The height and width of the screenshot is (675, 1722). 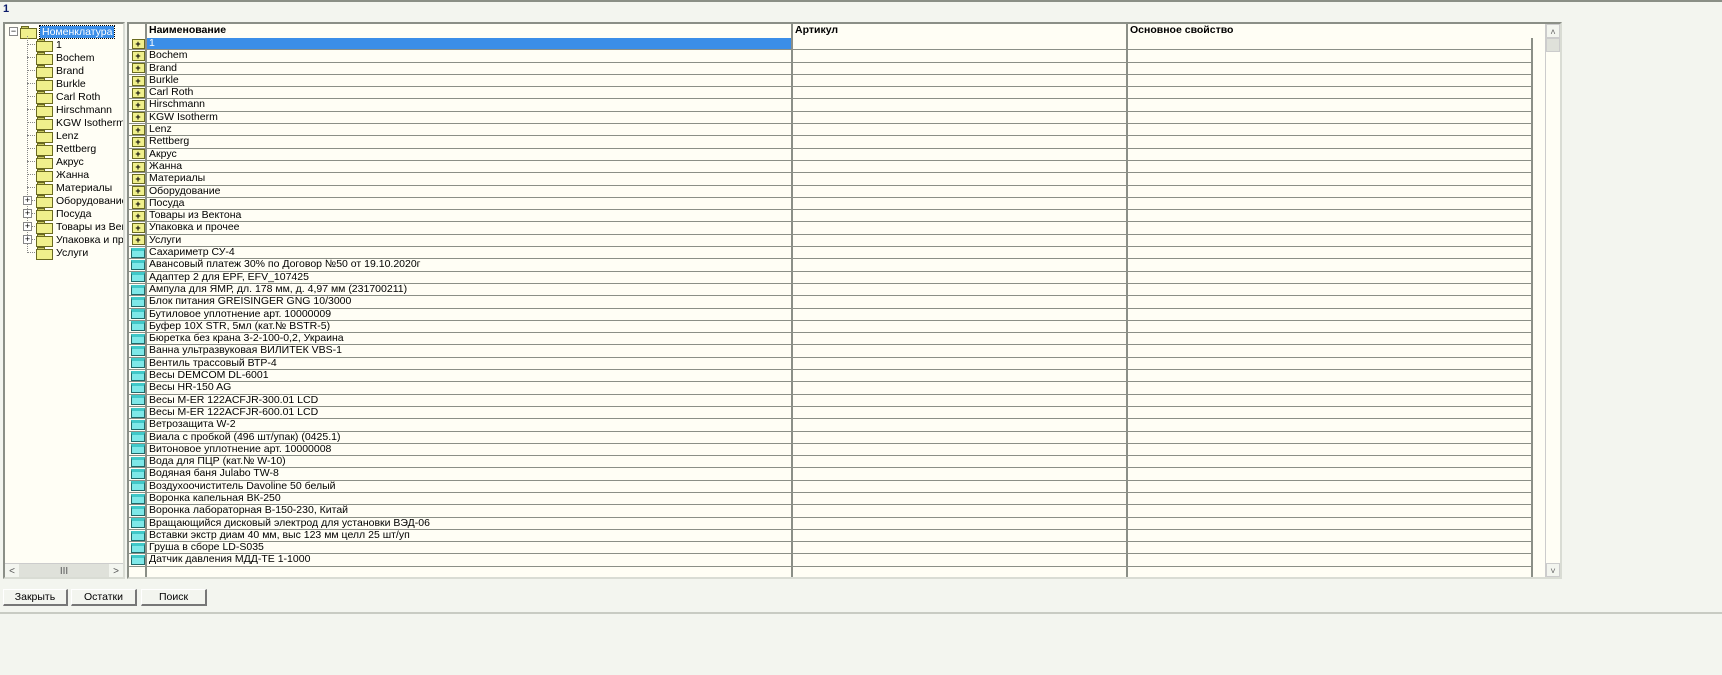 I want to click on cell-name: Бюретка без крана 3-2-100-0,2, Украина, so click(x=470, y=339).